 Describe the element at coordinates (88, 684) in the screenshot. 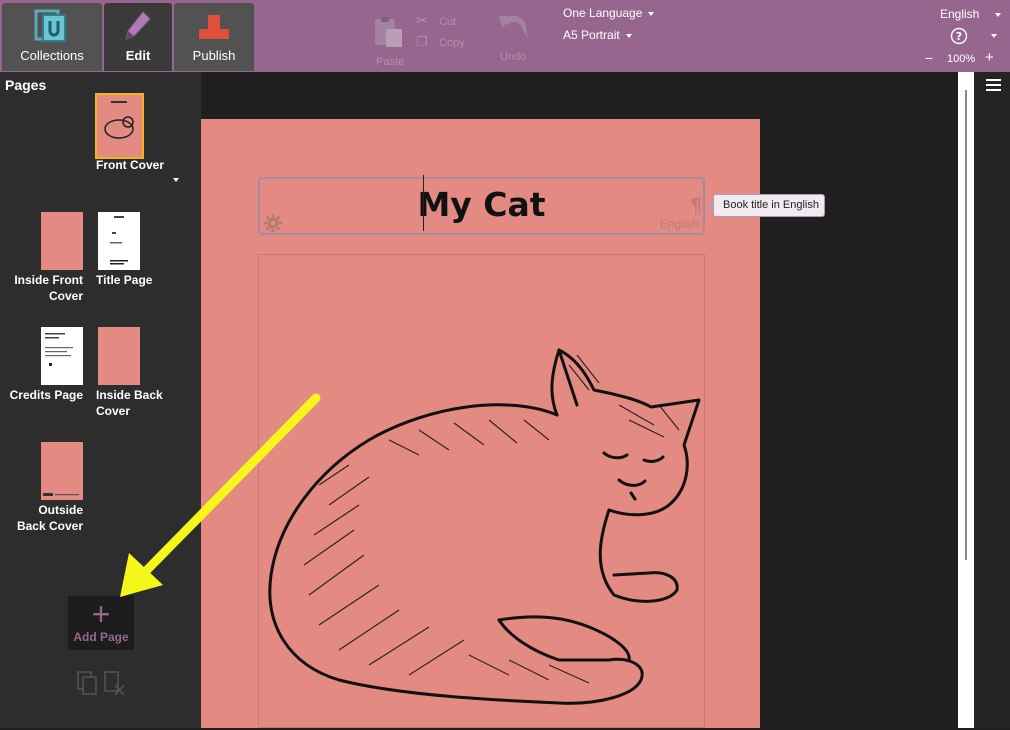

I see `duplicate-page-icon` at that location.